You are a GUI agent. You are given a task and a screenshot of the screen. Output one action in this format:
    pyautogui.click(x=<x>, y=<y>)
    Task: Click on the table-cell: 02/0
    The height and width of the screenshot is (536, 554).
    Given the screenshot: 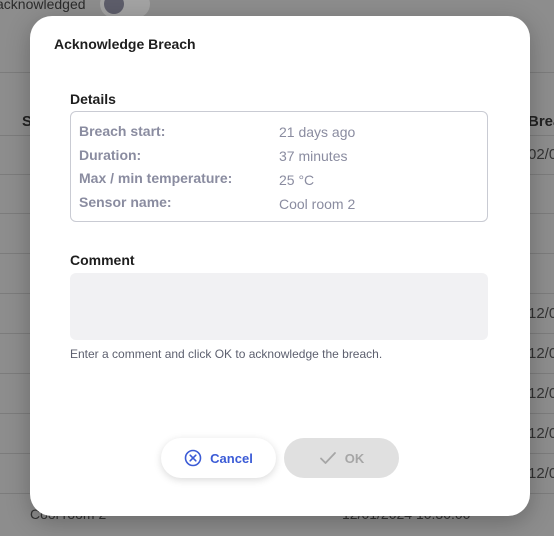 What is the action you would take?
    pyautogui.click(x=541, y=154)
    